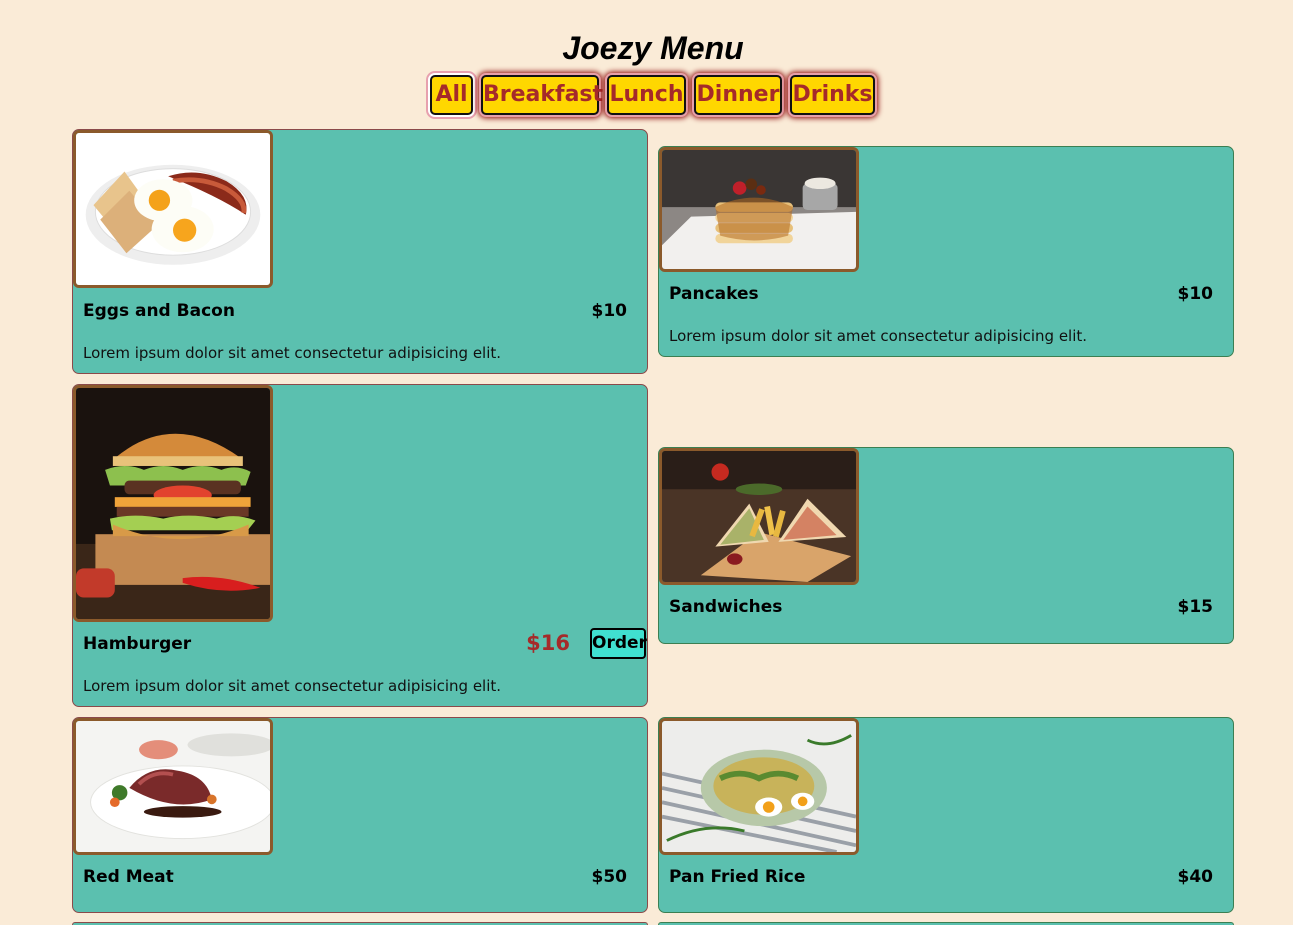  What do you see at coordinates (714, 294) in the screenshot?
I see `item-name: Pancakes` at bounding box center [714, 294].